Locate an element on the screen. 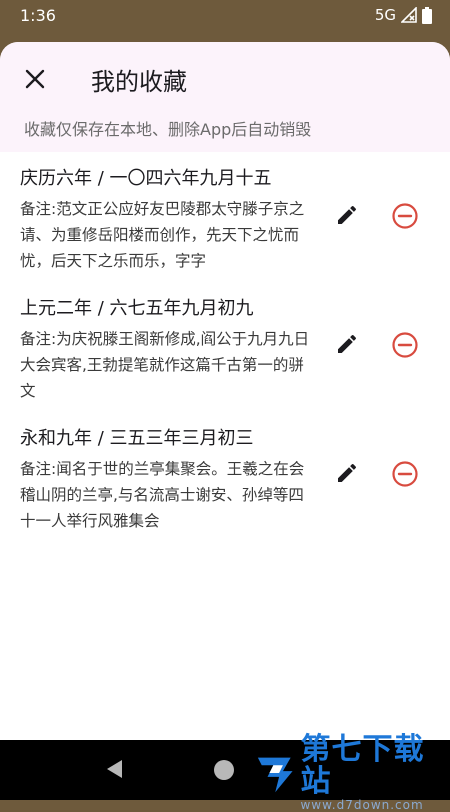 The width and height of the screenshot is (450, 812). back-triangle-icon is located at coordinates (114, 769).